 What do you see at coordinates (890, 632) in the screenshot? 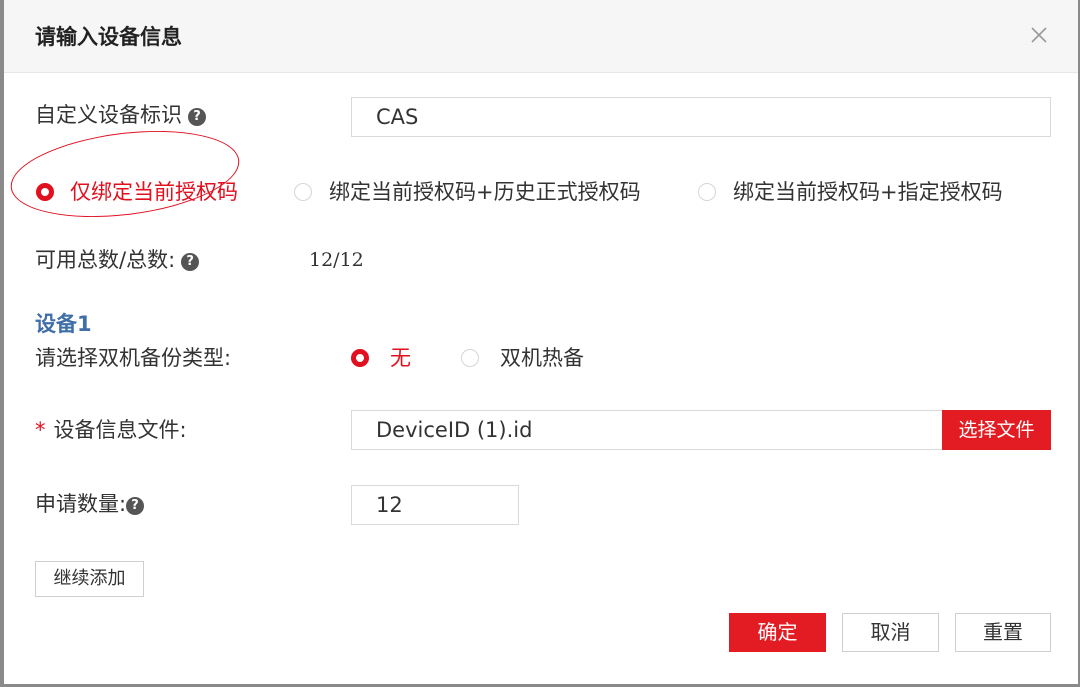
I see `cancel-button: 取消` at bounding box center [890, 632].